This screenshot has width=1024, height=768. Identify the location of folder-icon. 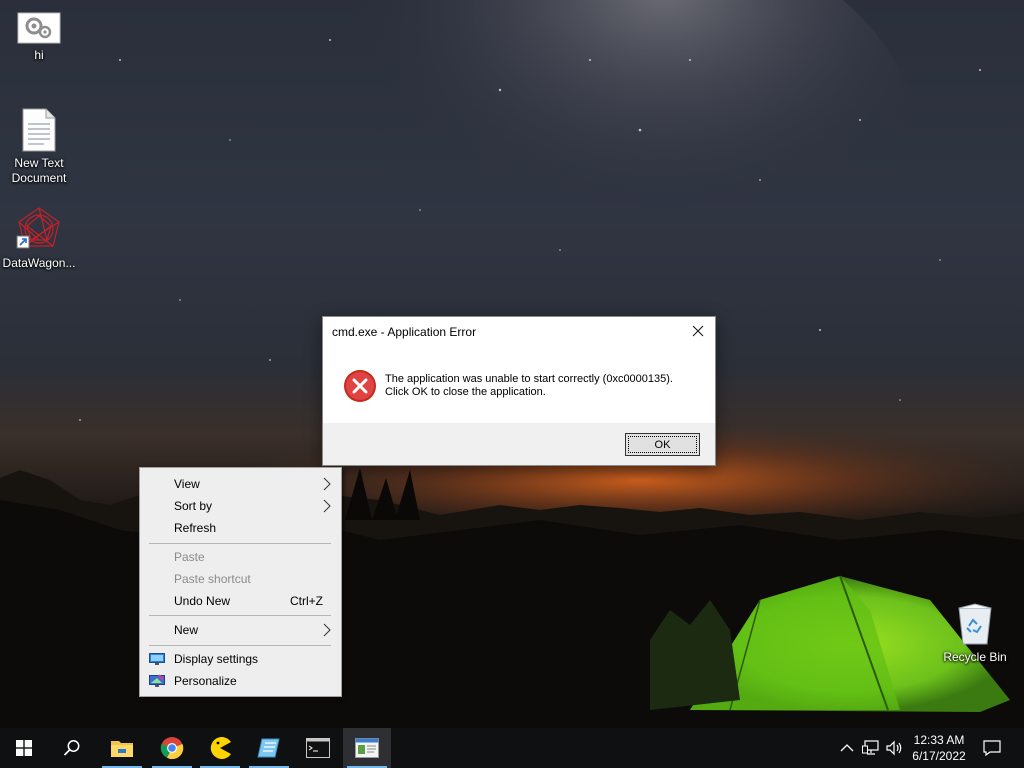
(122, 749).